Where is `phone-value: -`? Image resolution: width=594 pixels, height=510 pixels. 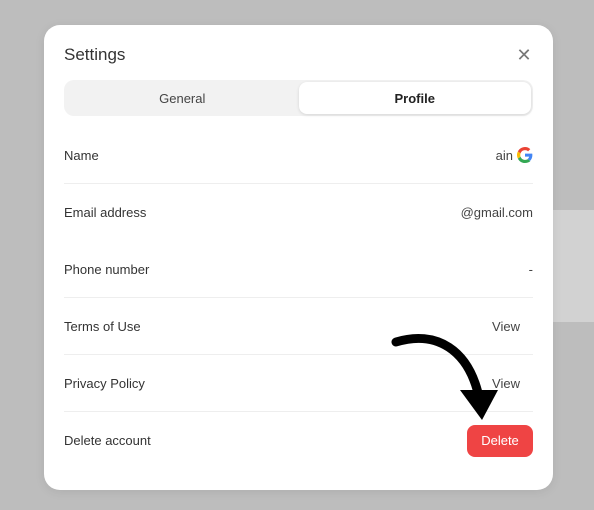 phone-value: - is located at coordinates (530, 269).